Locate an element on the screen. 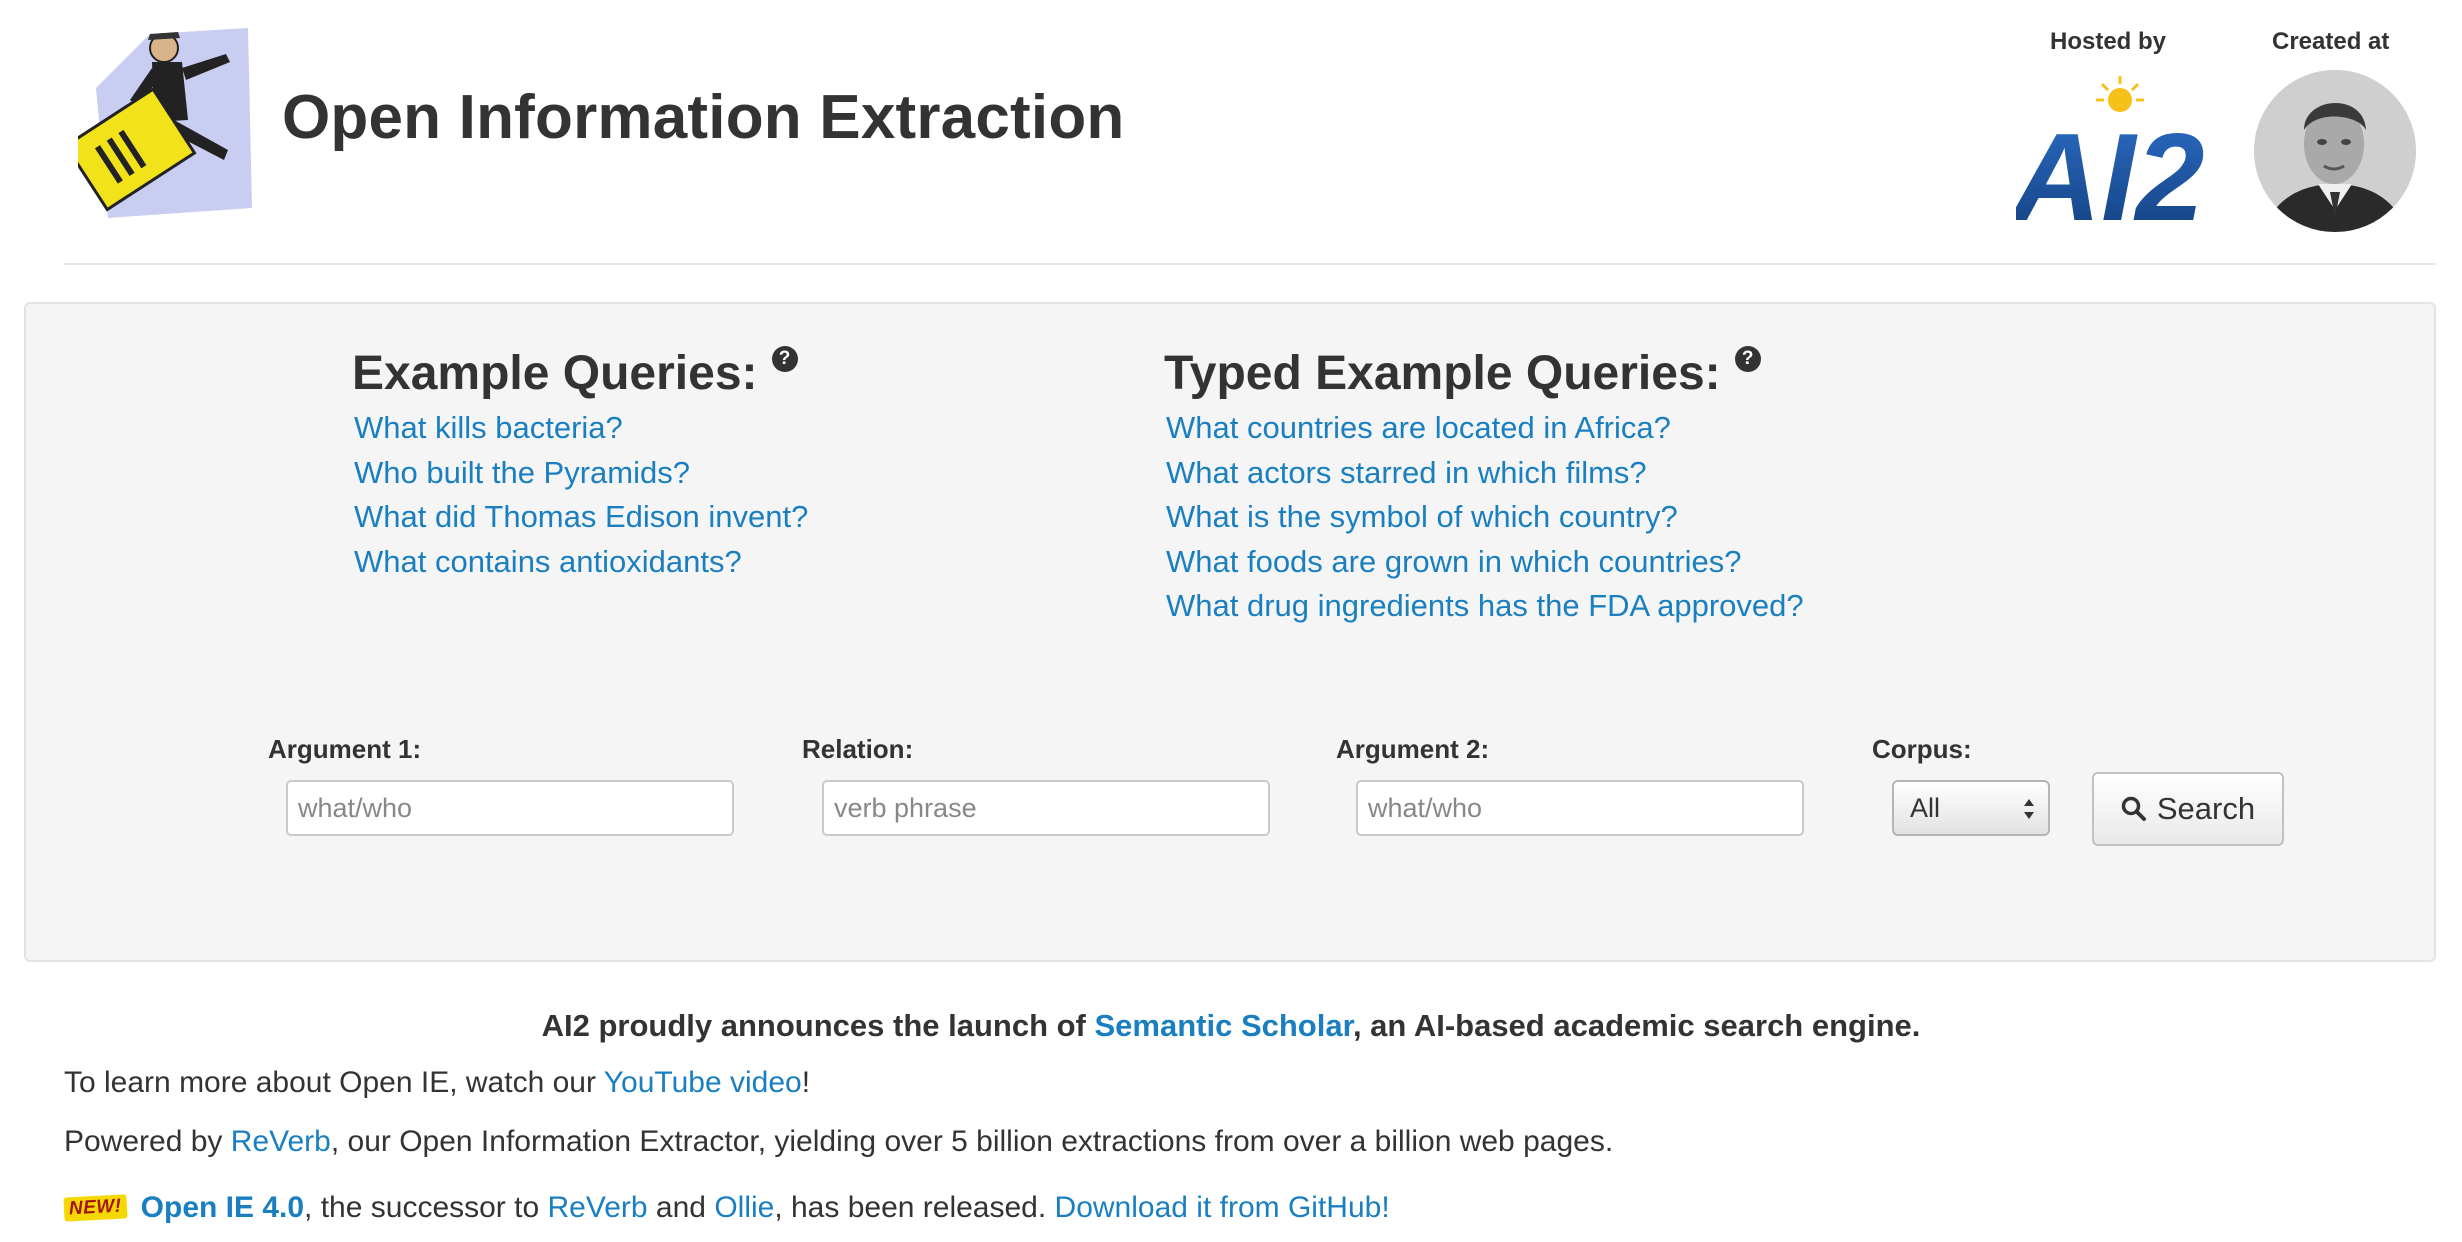 This screenshot has width=2462, height=1242. announcement-suffix: , an AI-based academic search engine. is located at coordinates (1636, 1025).